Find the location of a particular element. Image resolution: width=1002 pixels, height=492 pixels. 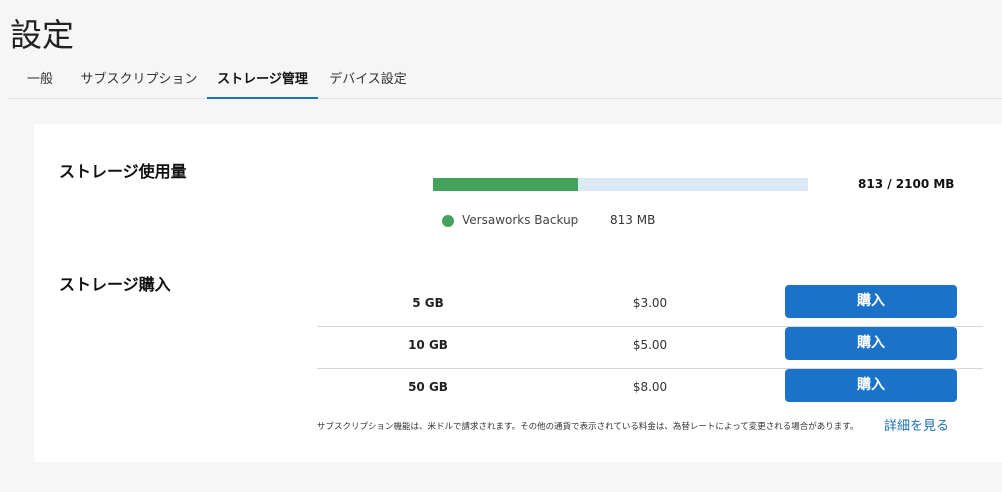

plan-size: 10 GB is located at coordinates (428, 345).